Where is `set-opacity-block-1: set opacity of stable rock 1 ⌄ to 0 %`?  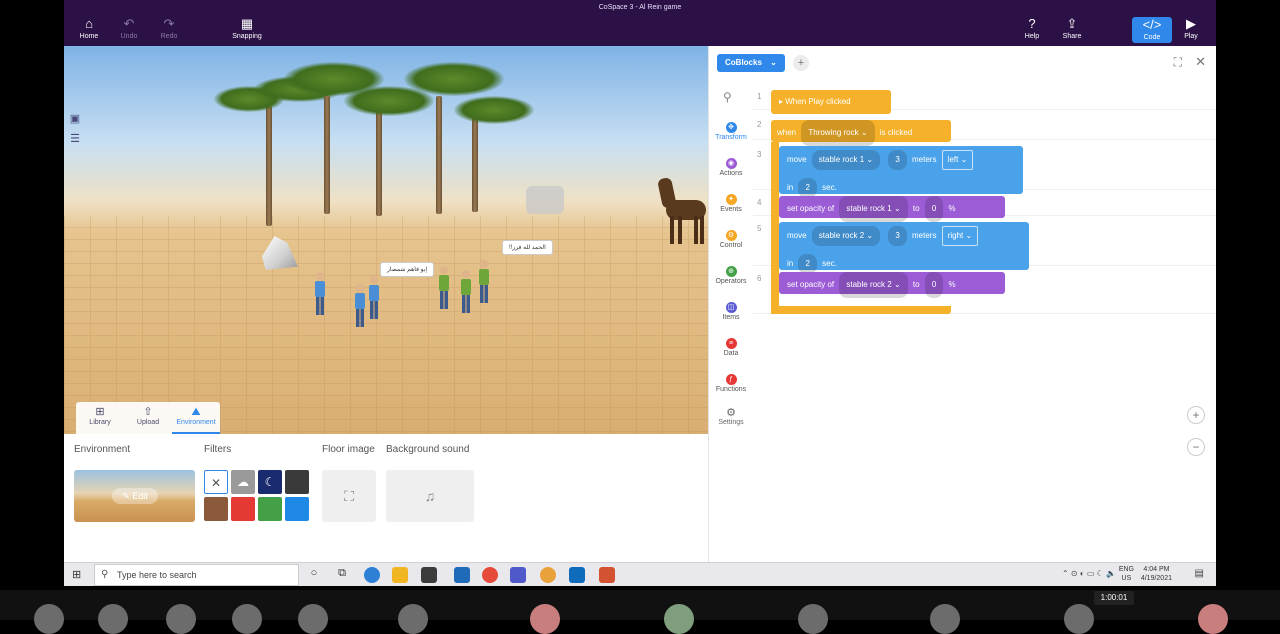
set-opacity-block-1: set opacity of stable rock 1 ⌄ to 0 % is located at coordinates (892, 209).